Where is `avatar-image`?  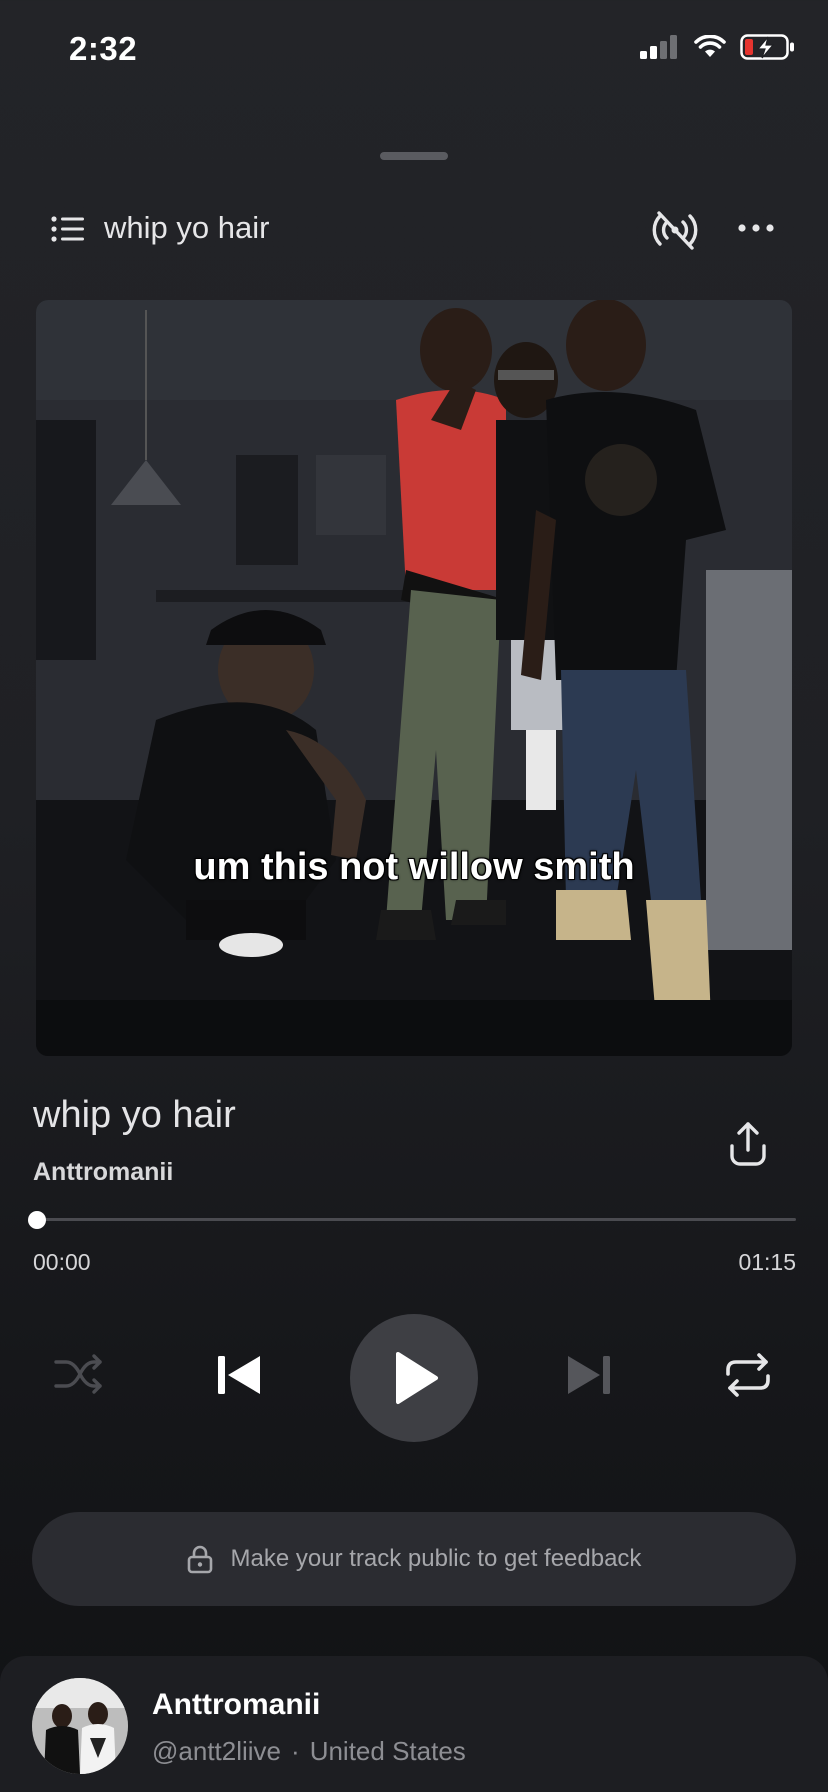
avatar-image is located at coordinates (80, 1726).